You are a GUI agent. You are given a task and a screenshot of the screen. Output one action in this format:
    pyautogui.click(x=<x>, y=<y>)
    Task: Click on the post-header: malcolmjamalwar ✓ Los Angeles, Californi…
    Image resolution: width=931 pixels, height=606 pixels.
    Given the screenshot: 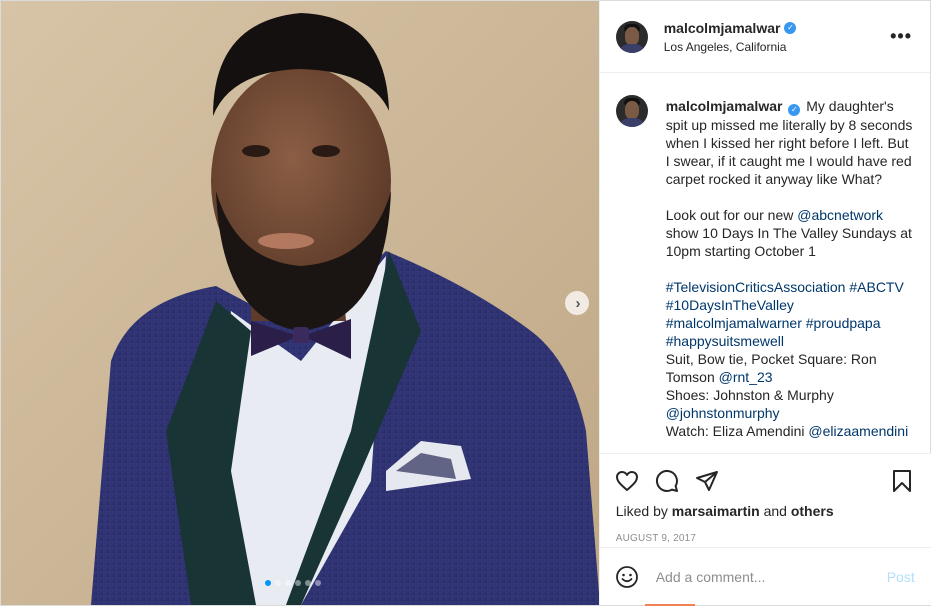 What is the action you would take?
    pyautogui.click(x=764, y=37)
    